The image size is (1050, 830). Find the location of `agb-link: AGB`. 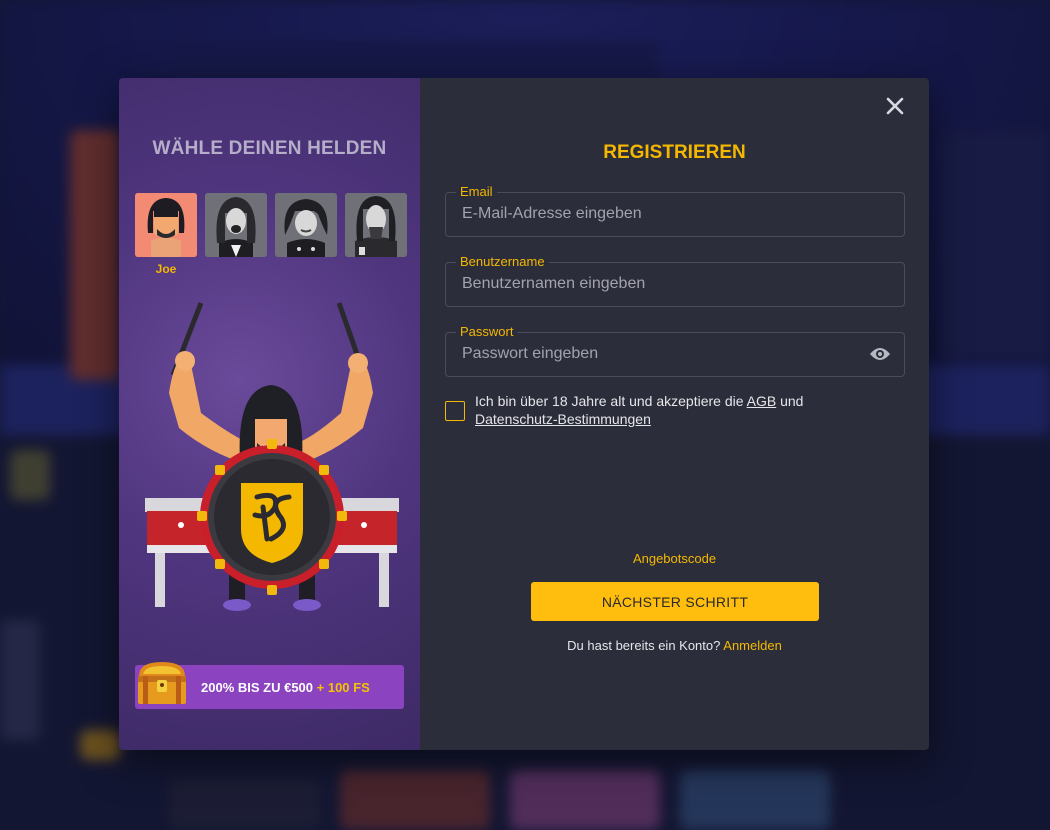

agb-link: AGB is located at coordinates (762, 401).